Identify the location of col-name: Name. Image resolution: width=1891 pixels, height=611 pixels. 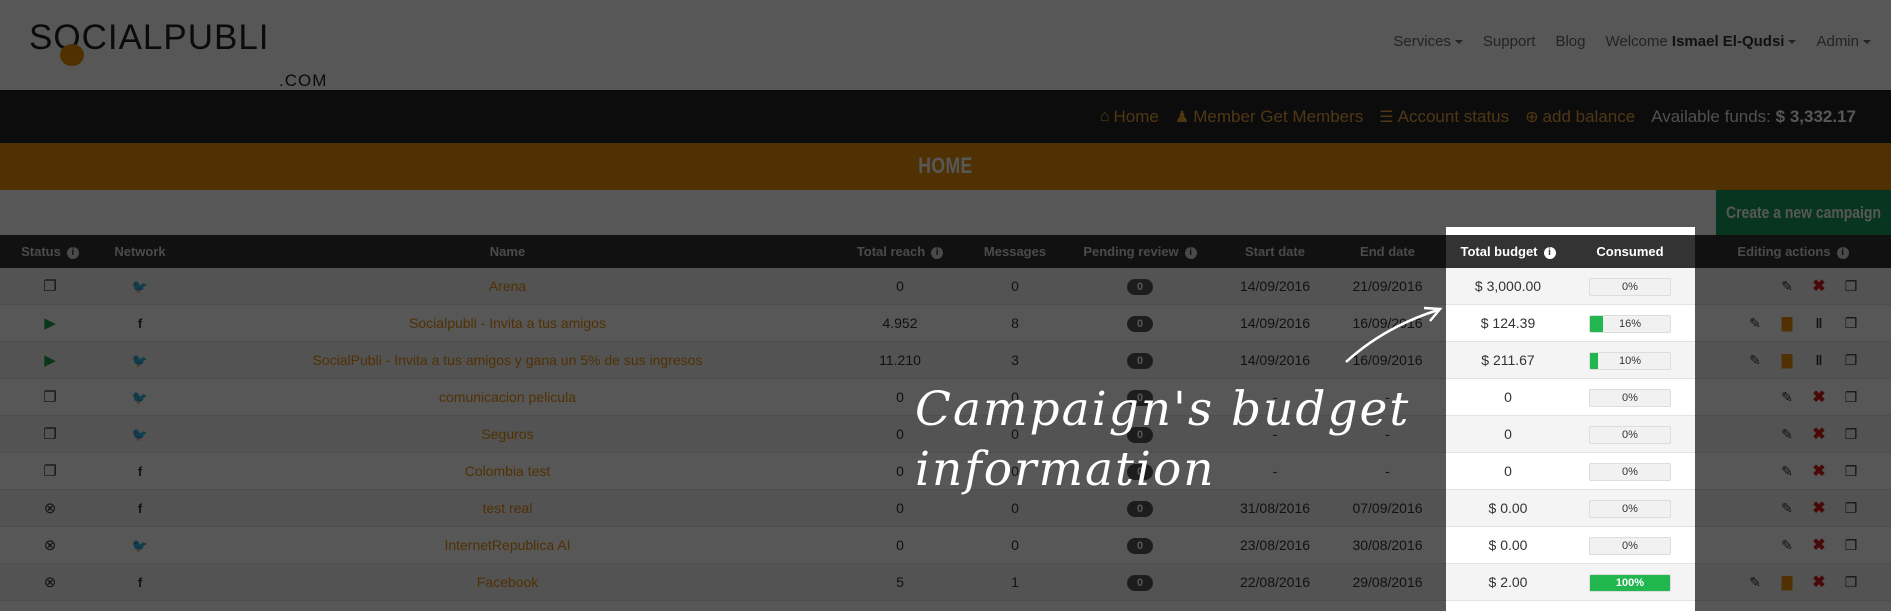
(507, 251).